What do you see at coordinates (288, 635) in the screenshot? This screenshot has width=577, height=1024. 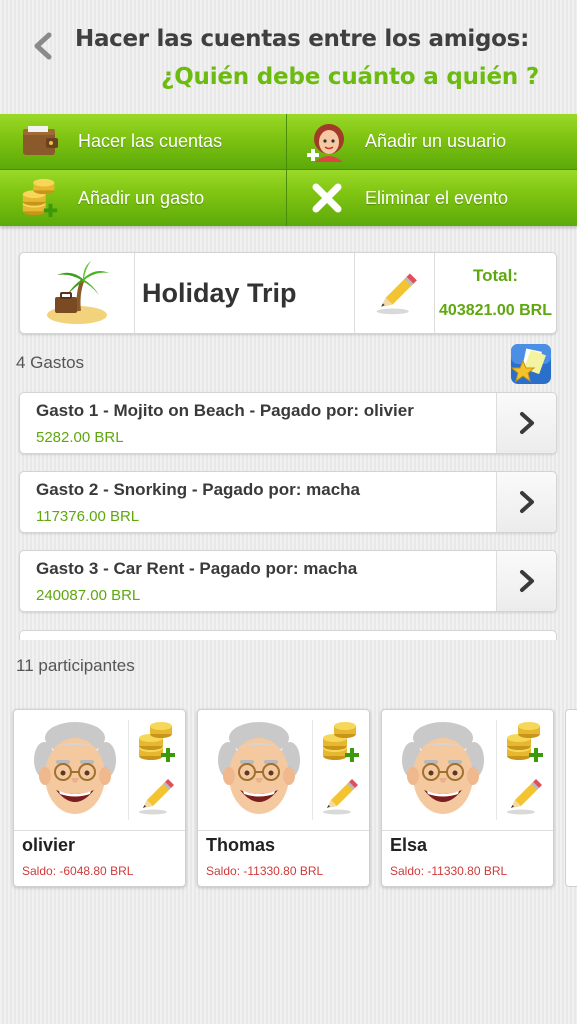 I see `list-item` at bounding box center [288, 635].